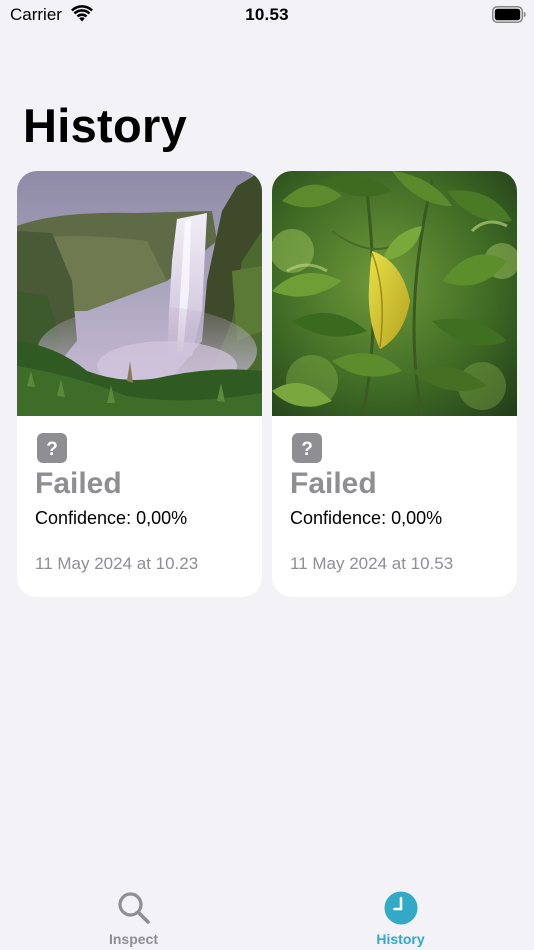 The height and width of the screenshot is (950, 534). I want to click on tab-history: History, so click(400, 915).